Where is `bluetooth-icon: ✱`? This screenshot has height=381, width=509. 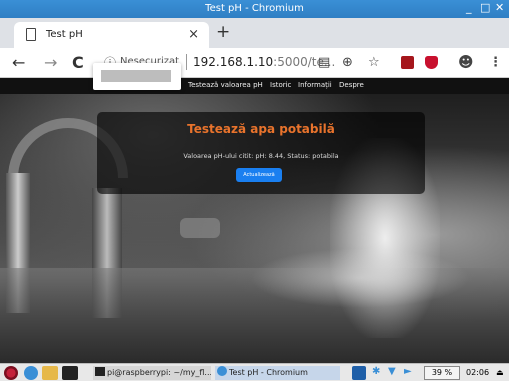 bluetooth-icon: ✱ is located at coordinates (377, 373).